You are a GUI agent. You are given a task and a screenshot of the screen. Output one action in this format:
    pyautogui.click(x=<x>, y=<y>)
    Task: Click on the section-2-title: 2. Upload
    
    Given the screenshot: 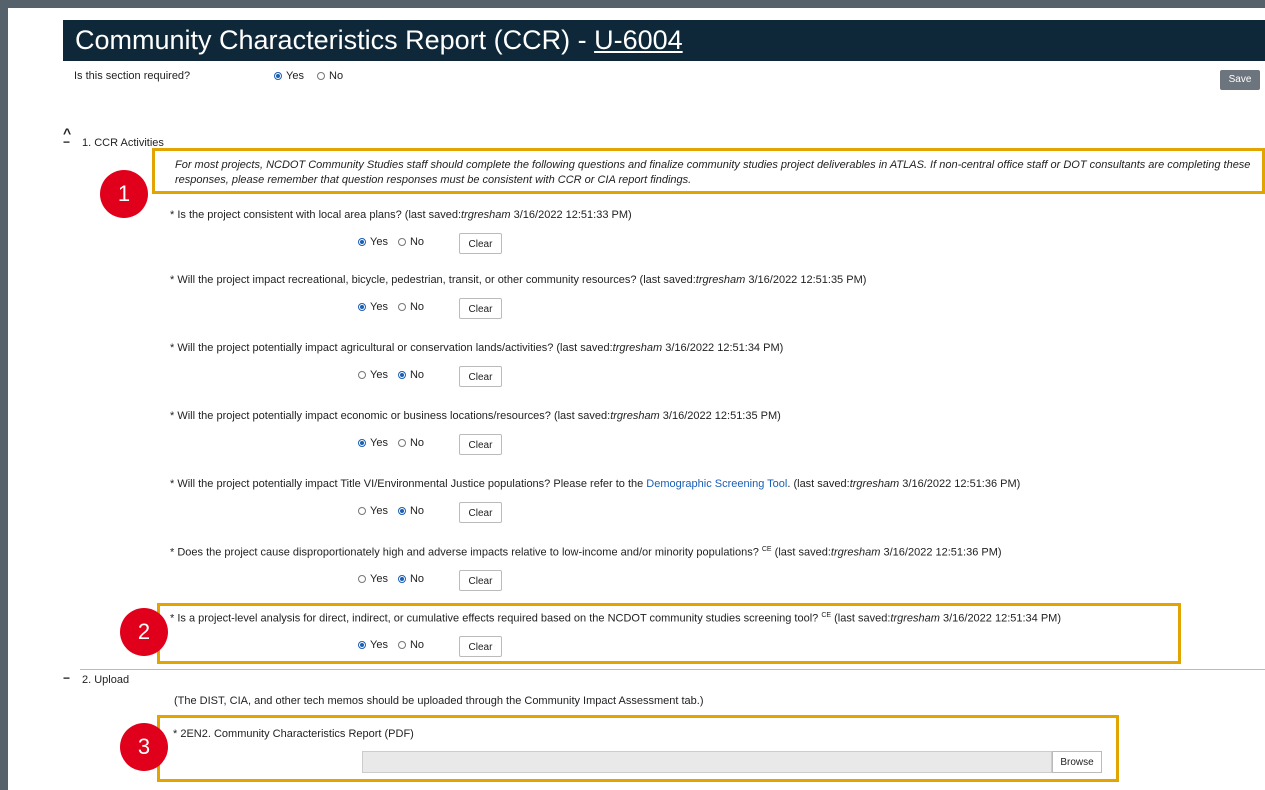 What is the action you would take?
    pyautogui.click(x=105, y=680)
    